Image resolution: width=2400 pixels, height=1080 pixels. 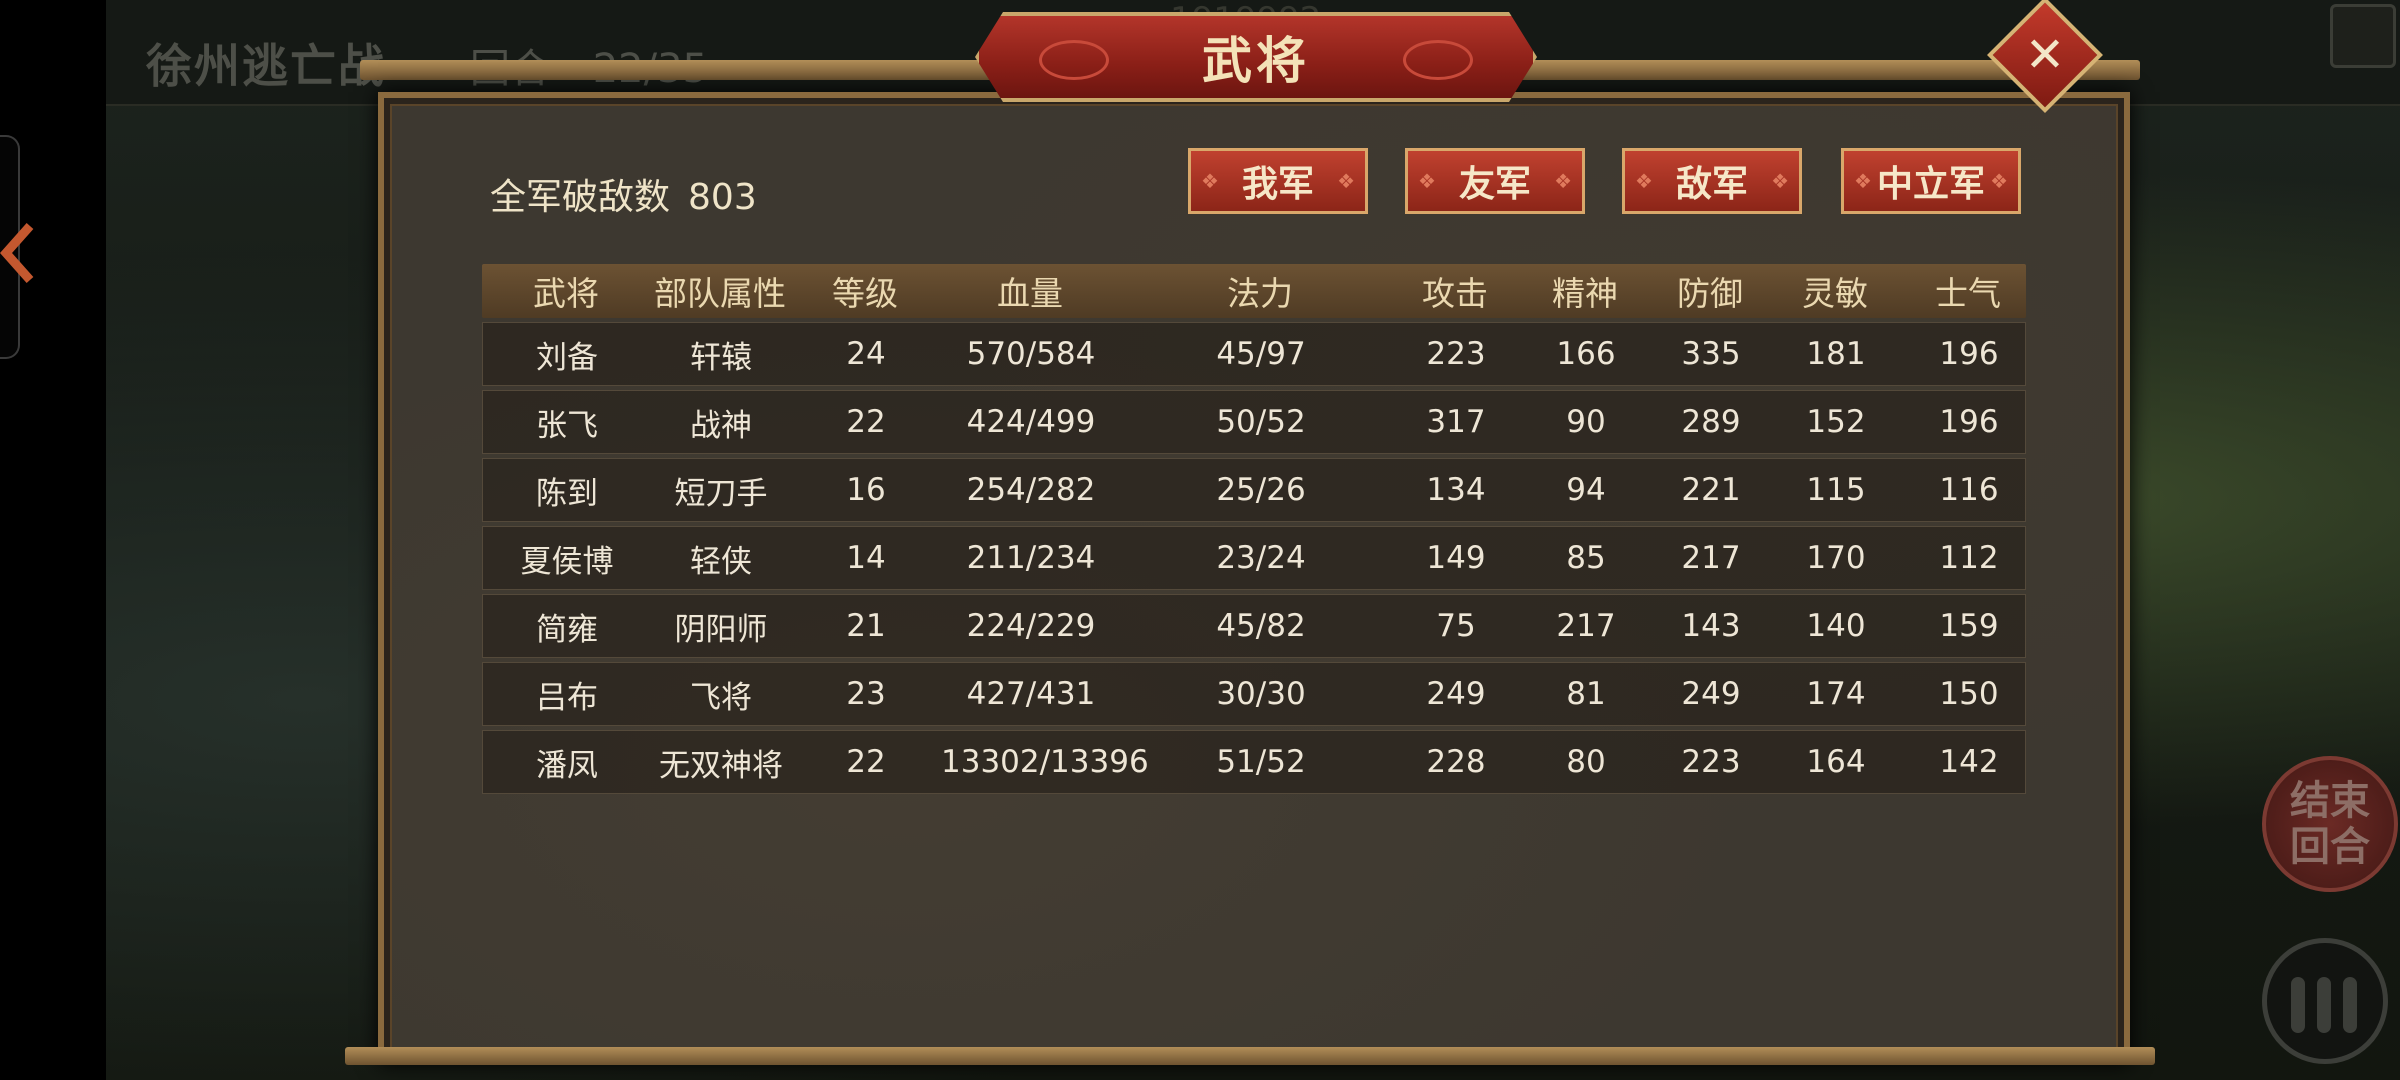 I want to click on spirit: 80, so click(x=1586, y=762).